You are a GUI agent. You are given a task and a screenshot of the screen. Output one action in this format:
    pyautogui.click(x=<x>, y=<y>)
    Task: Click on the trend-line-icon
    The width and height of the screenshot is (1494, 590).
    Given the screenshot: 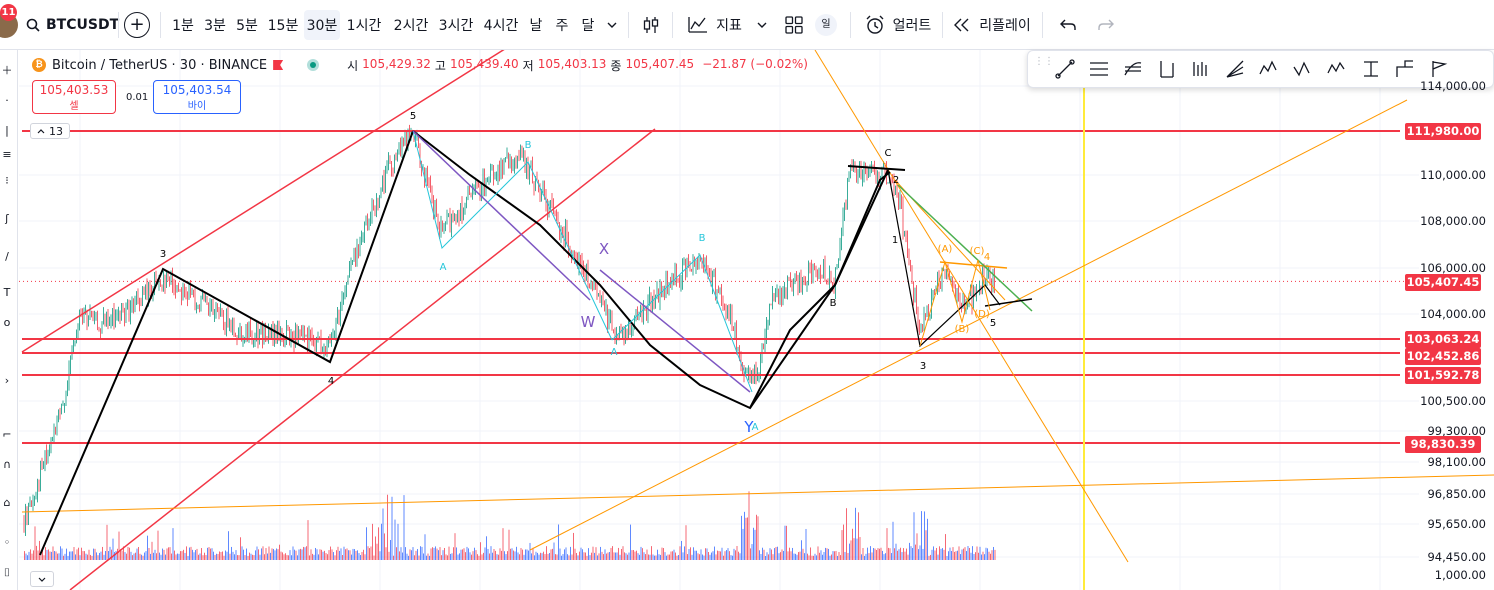 What is the action you would take?
    pyautogui.click(x=1065, y=69)
    